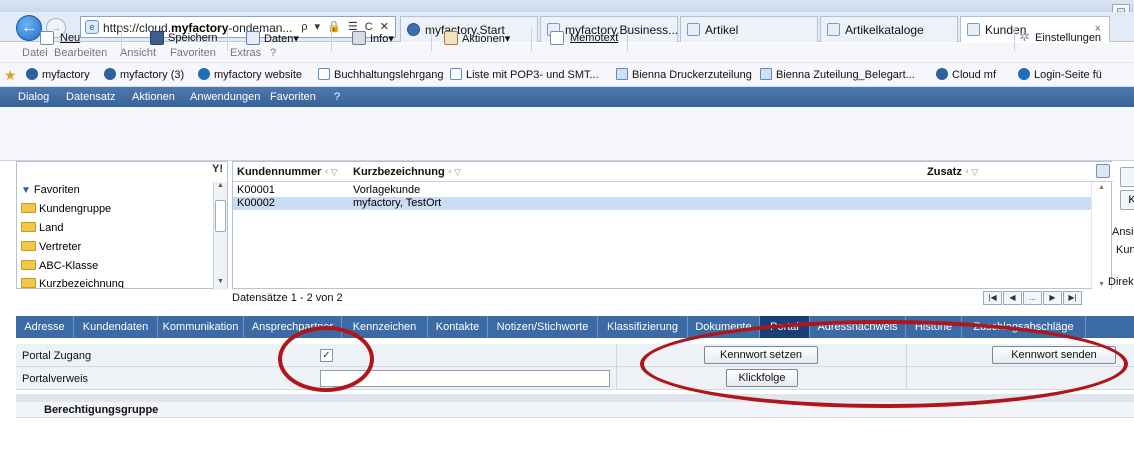 The height and width of the screenshot is (461, 1134). Describe the element at coordinates (382, 39) in the screenshot. I see `info-menu-button: Info▾` at that location.